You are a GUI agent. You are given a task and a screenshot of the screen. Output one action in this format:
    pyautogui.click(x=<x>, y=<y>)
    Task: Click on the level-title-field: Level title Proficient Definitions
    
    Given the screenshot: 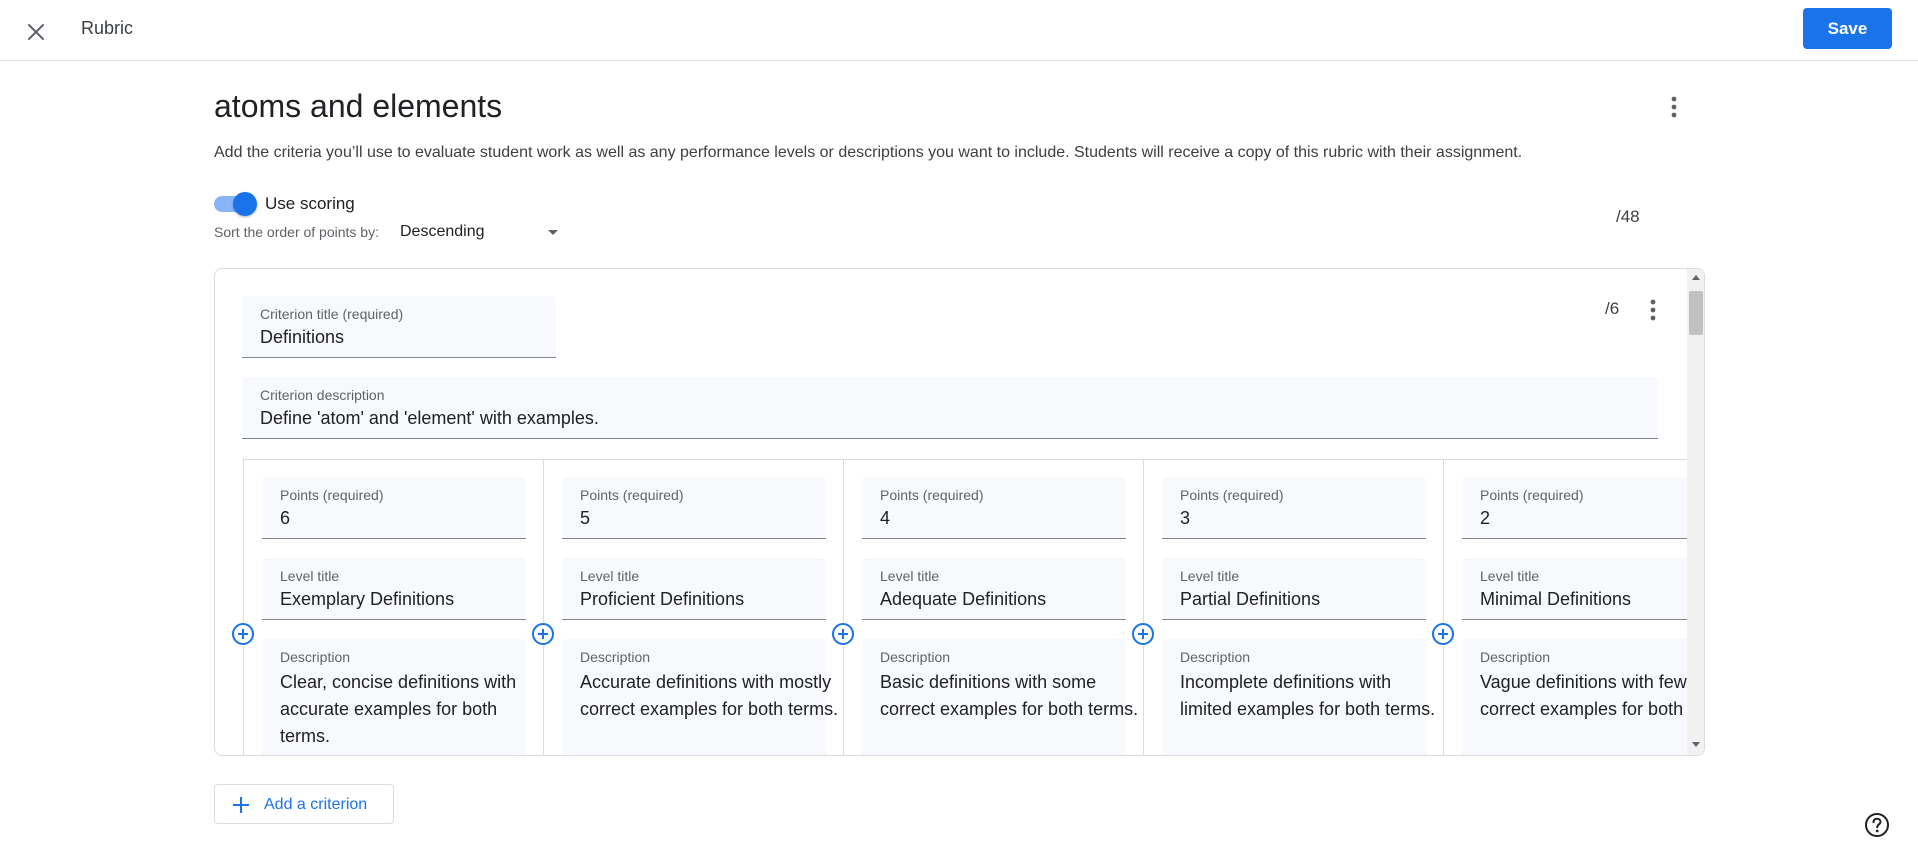 What is the action you would take?
    pyautogui.click(x=694, y=589)
    